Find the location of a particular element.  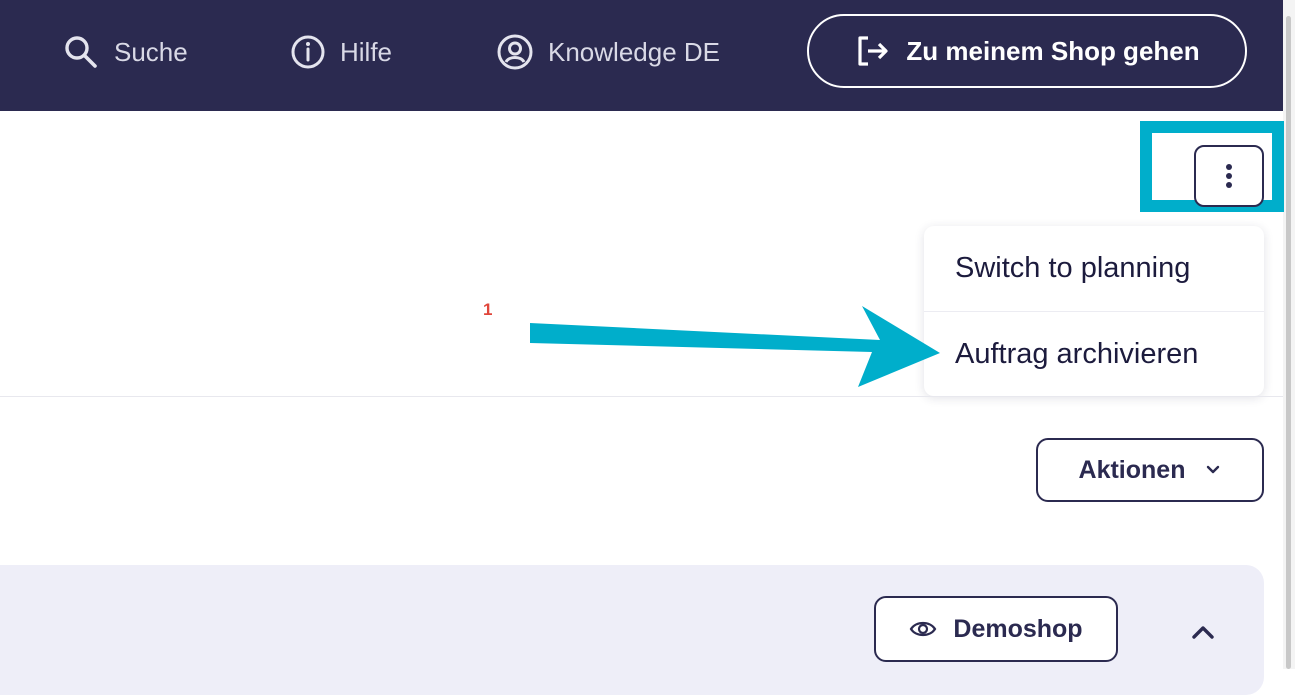

collapse-panel-button is located at coordinates (1203, 632).